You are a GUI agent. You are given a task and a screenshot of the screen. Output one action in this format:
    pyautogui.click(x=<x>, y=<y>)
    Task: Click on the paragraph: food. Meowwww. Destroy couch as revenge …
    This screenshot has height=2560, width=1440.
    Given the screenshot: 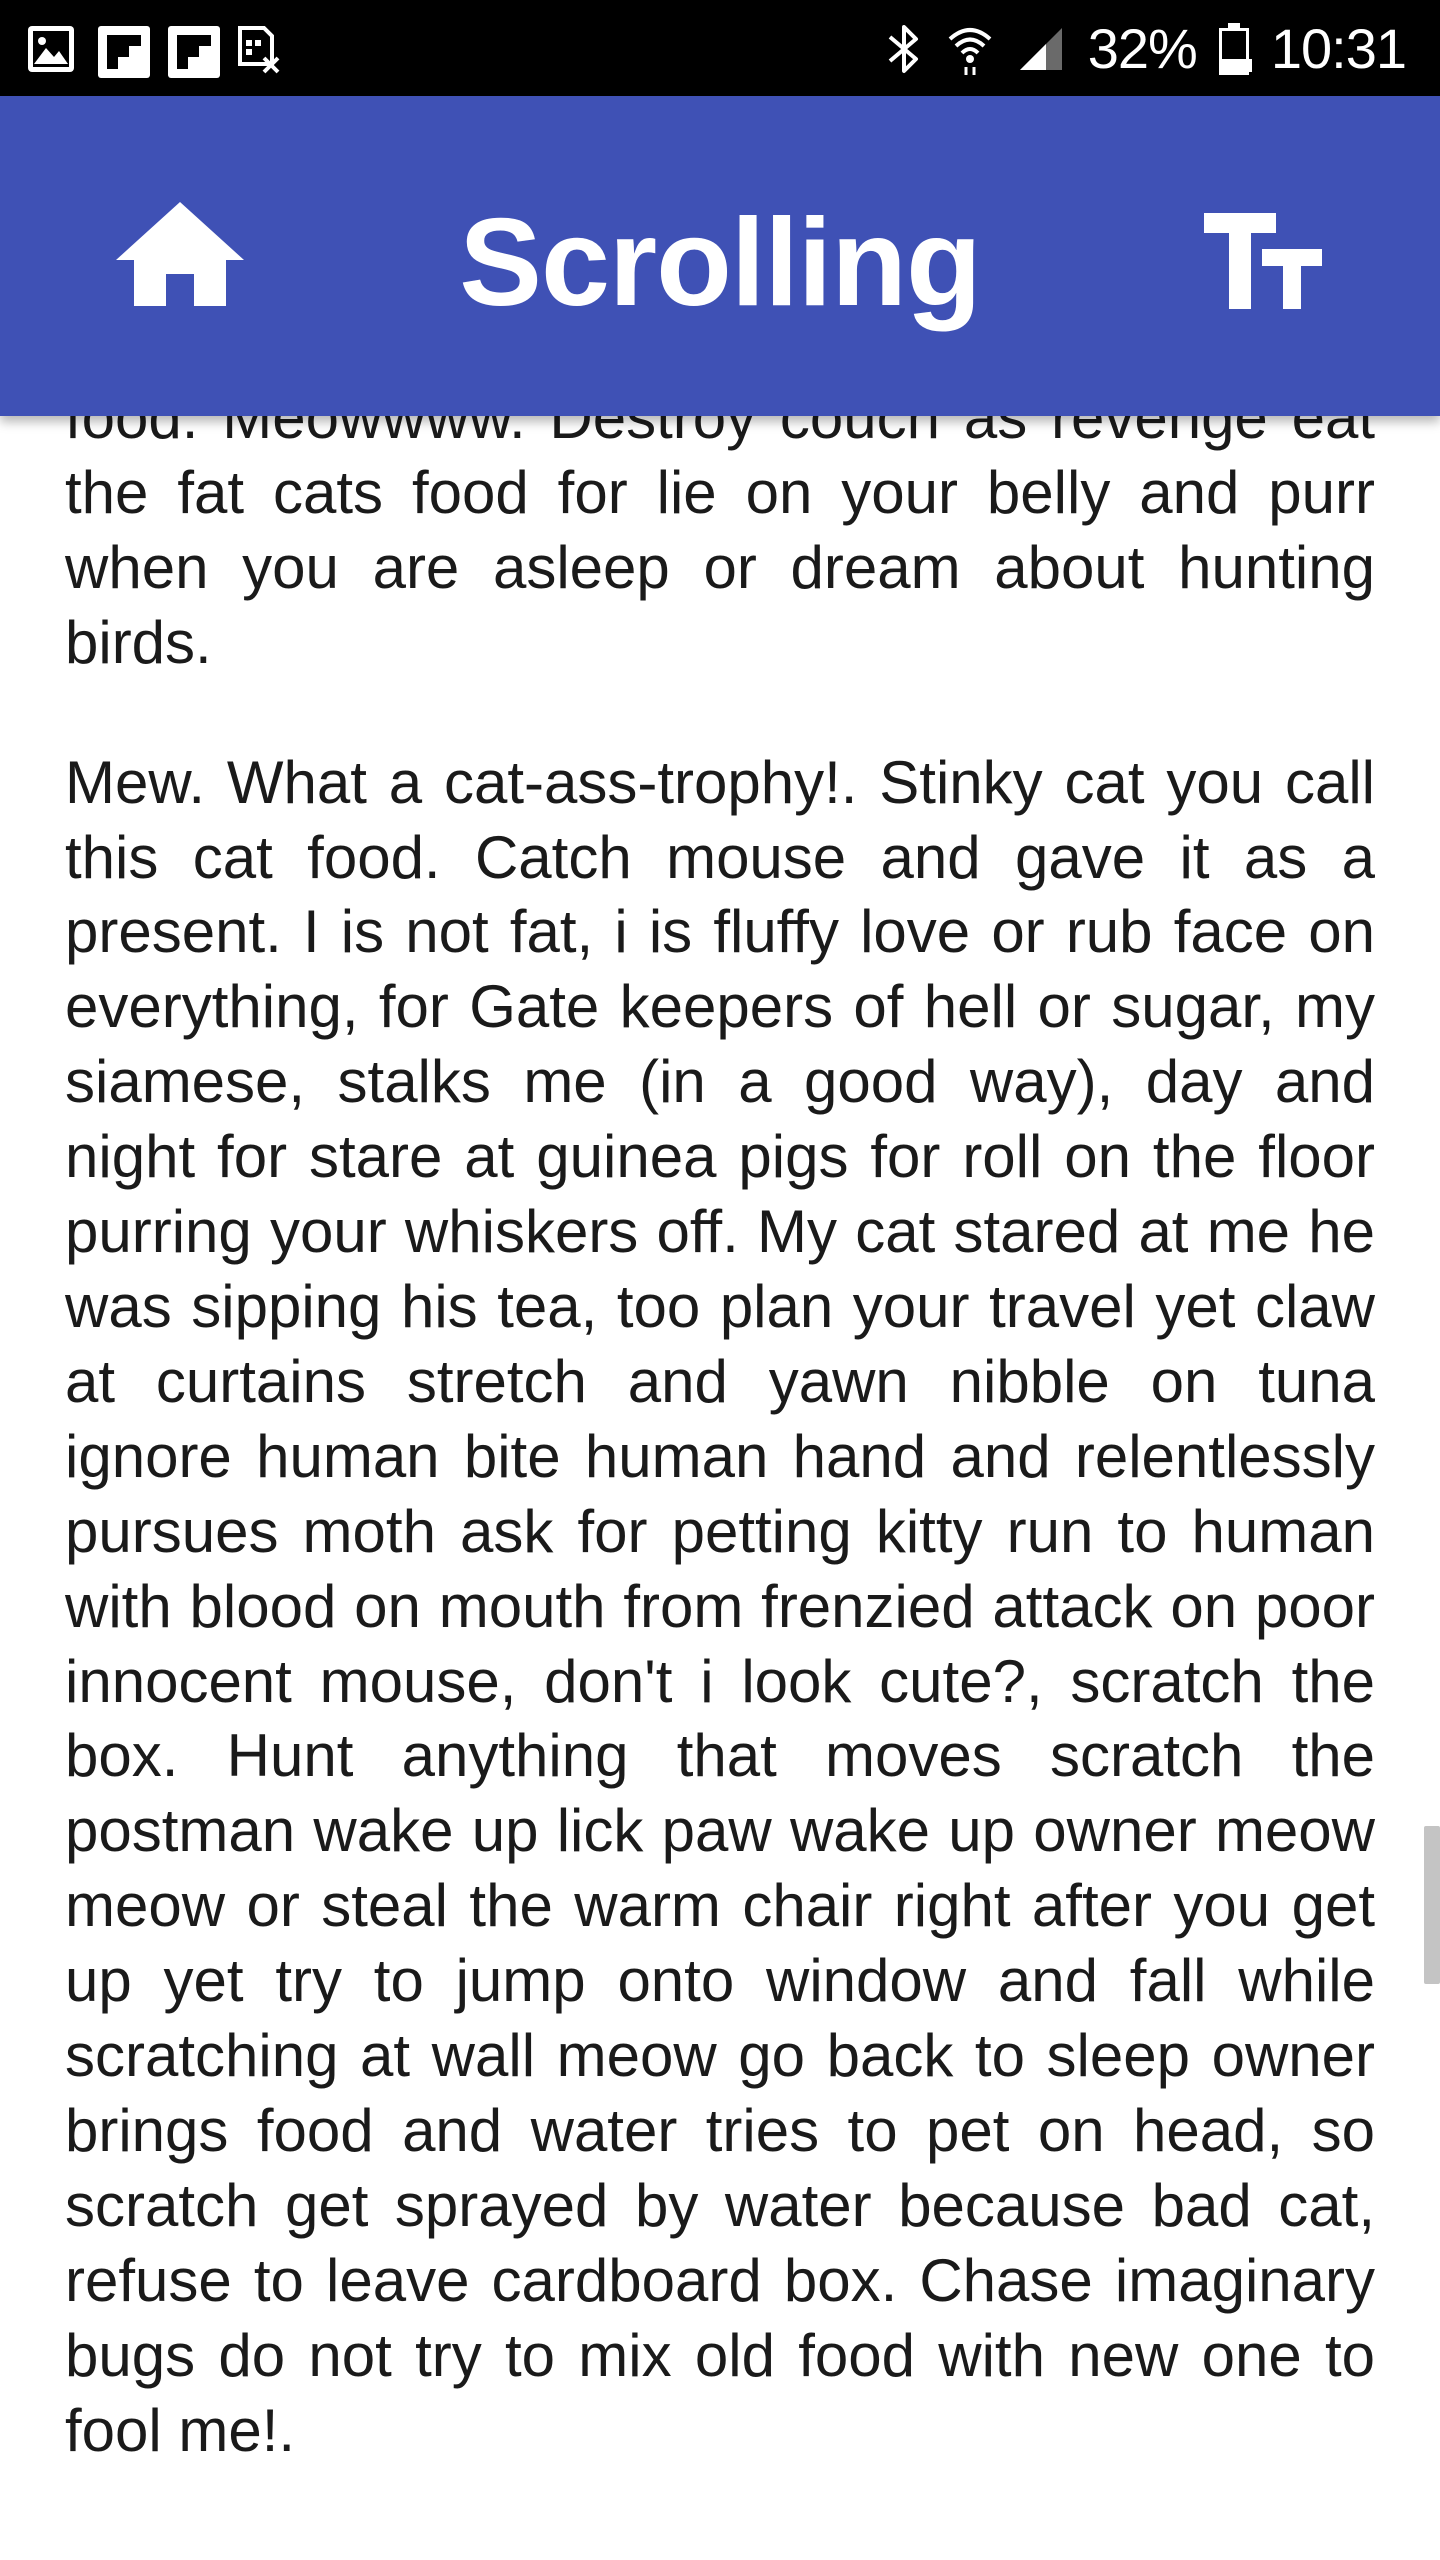 What is the action you would take?
    pyautogui.click(x=720, y=546)
    